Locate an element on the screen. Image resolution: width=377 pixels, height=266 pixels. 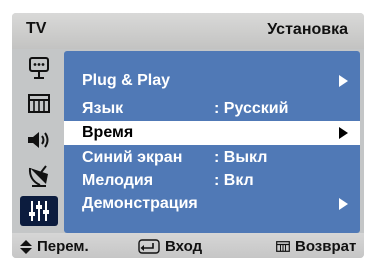
button-hint-bar: Перем. Вход Возврат is located at coordinates (188, 245).